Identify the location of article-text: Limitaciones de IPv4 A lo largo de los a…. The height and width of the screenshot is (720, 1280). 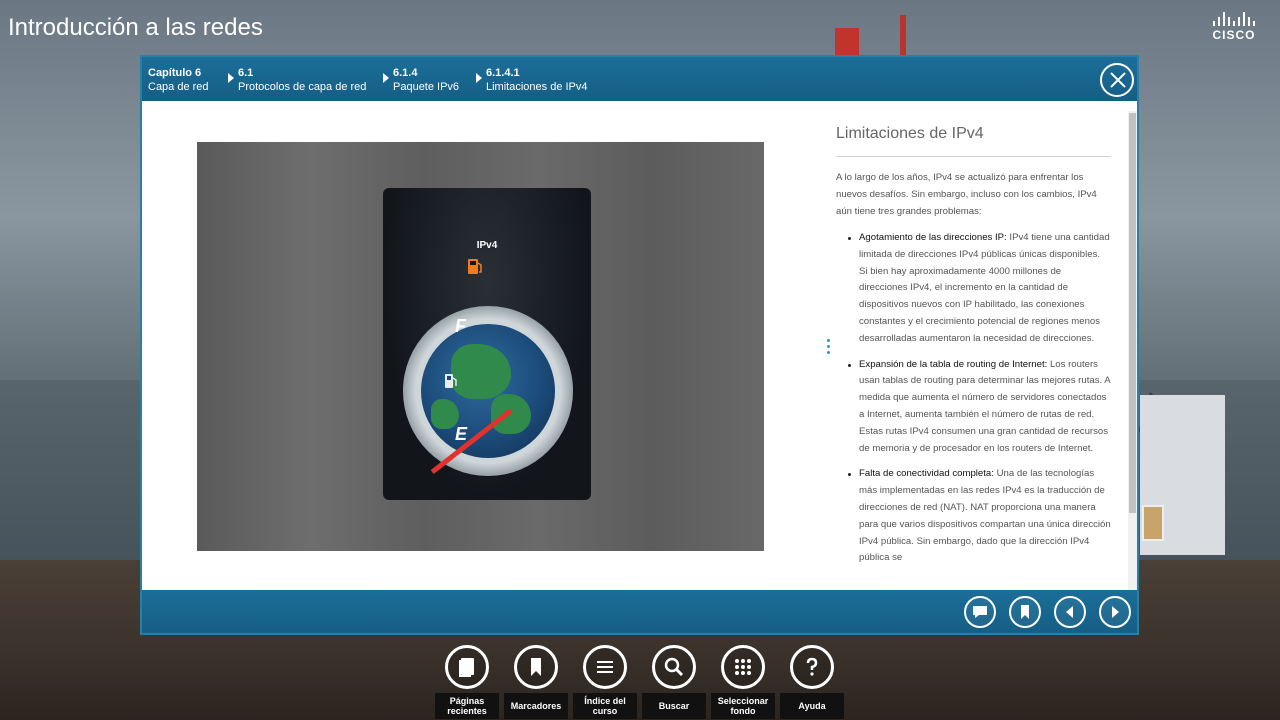
(976, 345).